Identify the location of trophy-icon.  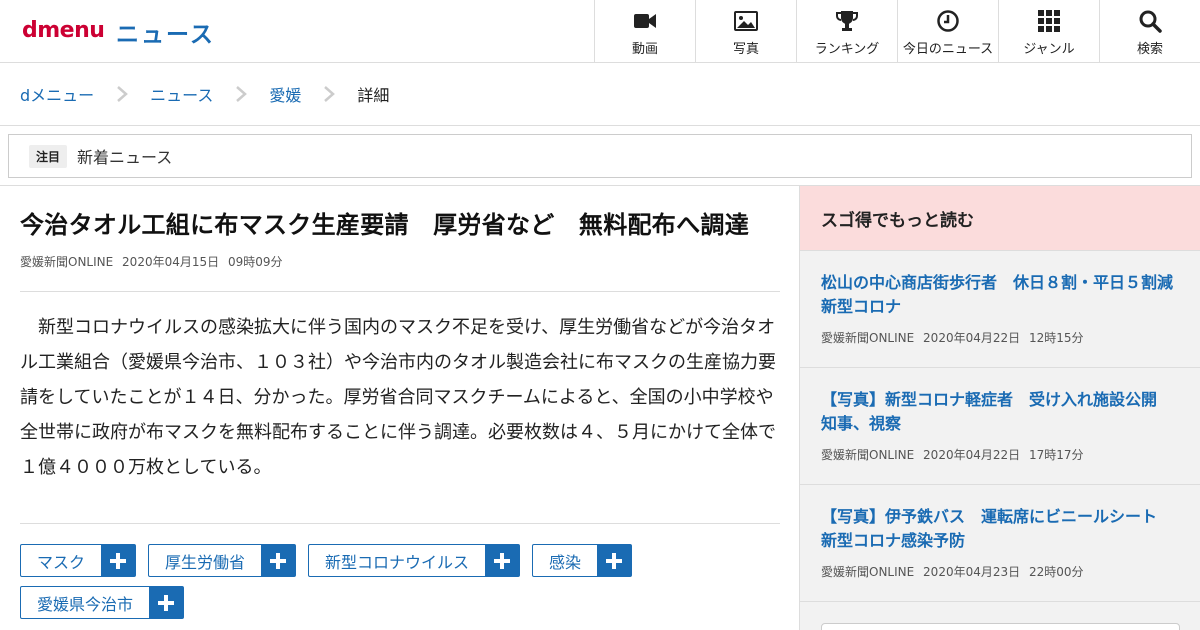
(847, 21).